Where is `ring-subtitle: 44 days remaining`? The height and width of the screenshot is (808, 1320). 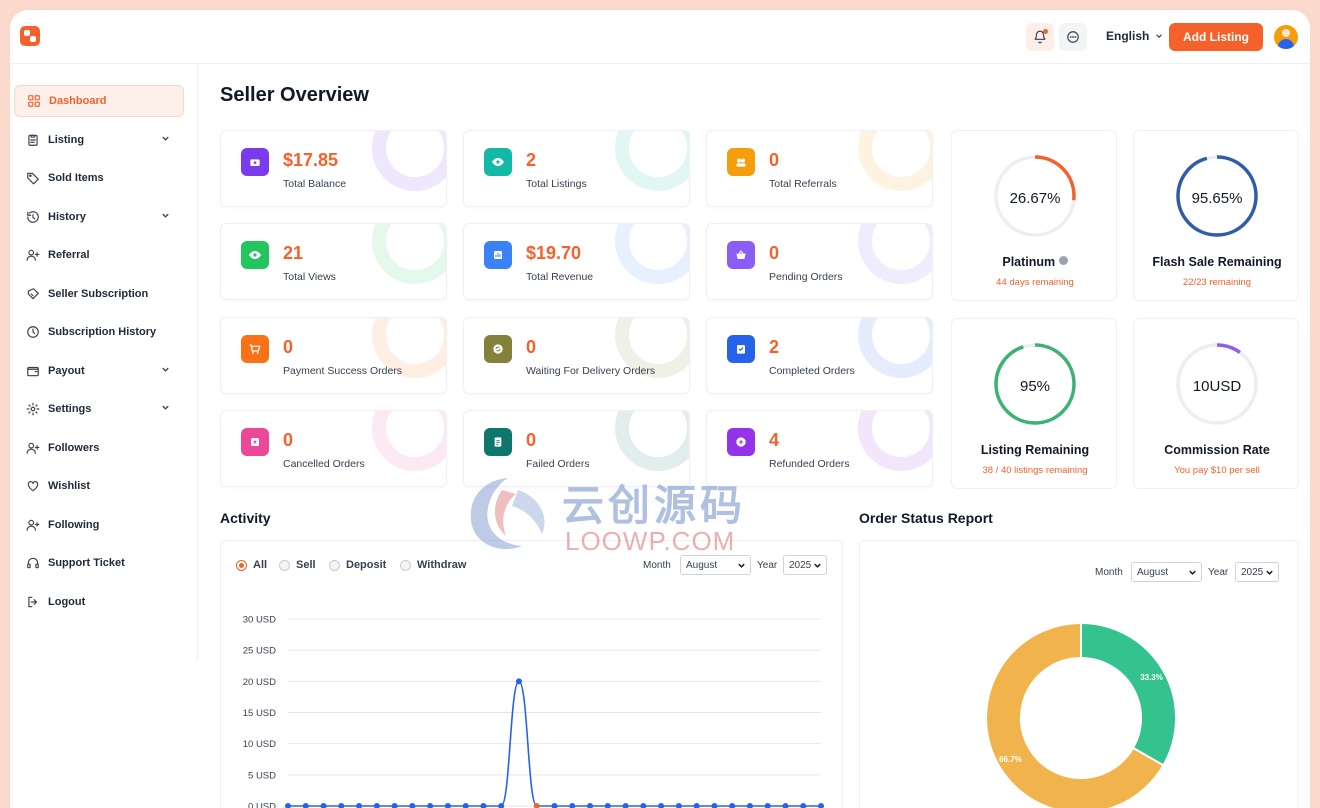 ring-subtitle: 44 days remaining is located at coordinates (1035, 282).